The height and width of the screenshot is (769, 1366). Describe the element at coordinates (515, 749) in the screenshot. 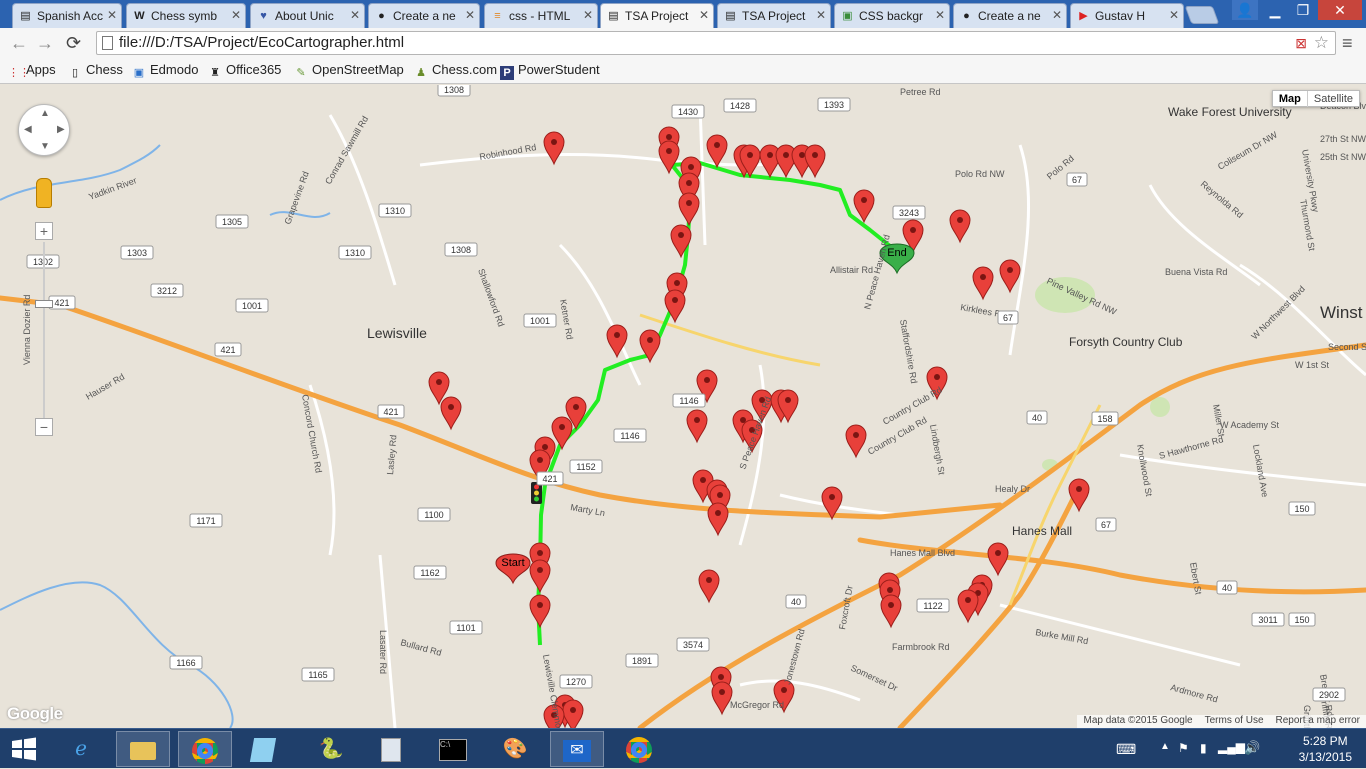

I see `paint-icon: 🎨` at that location.